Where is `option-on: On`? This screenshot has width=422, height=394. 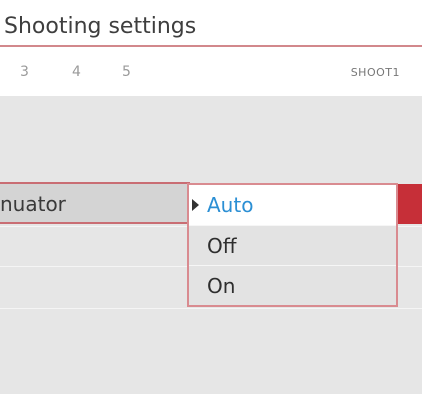
option-on: On is located at coordinates (292, 286).